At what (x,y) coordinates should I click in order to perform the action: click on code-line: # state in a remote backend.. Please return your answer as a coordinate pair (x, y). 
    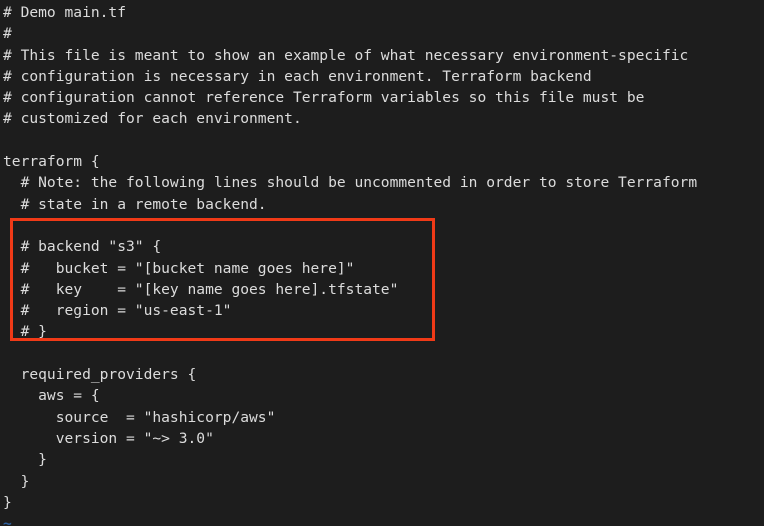
    Looking at the image, I should click on (135, 204).